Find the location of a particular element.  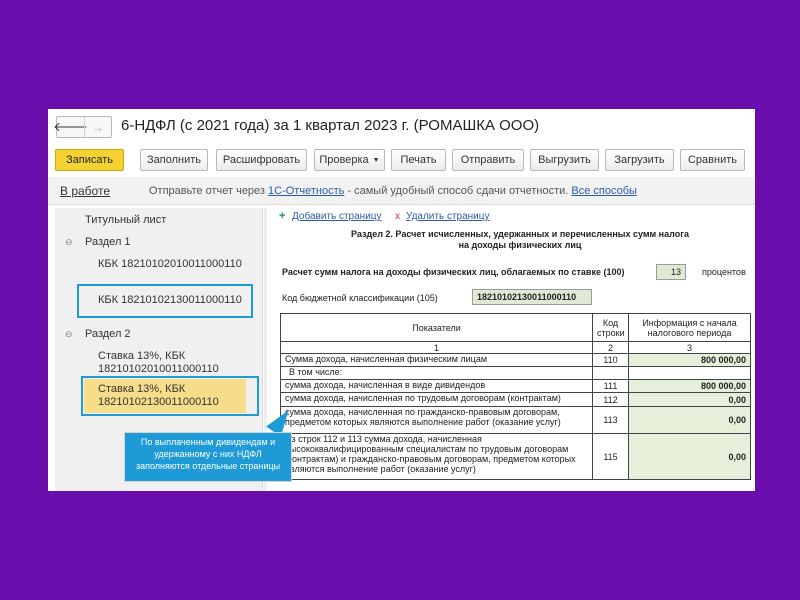

percent-label: процентов is located at coordinates (724, 272).